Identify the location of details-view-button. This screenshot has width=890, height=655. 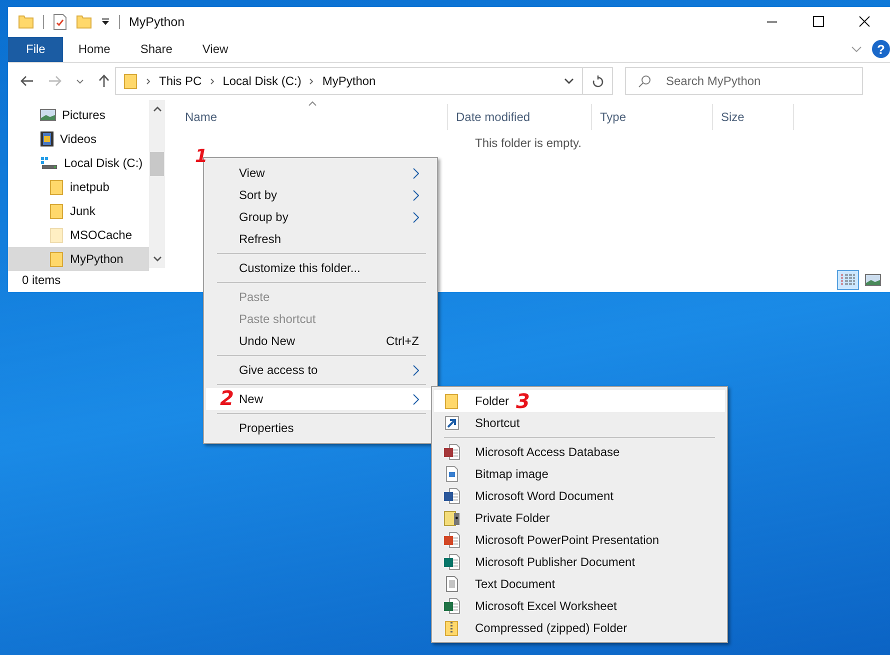
(848, 280).